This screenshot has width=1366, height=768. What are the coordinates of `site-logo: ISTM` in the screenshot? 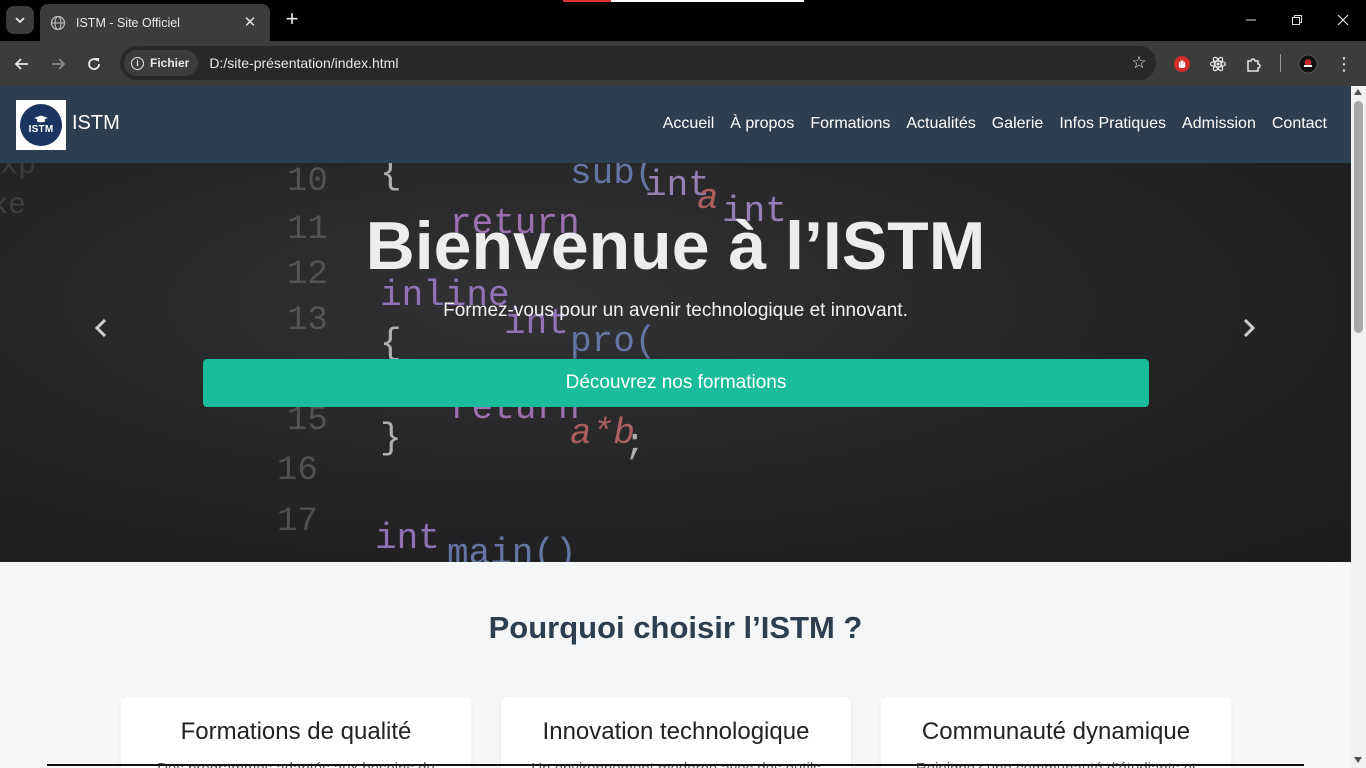 It's located at (41, 125).